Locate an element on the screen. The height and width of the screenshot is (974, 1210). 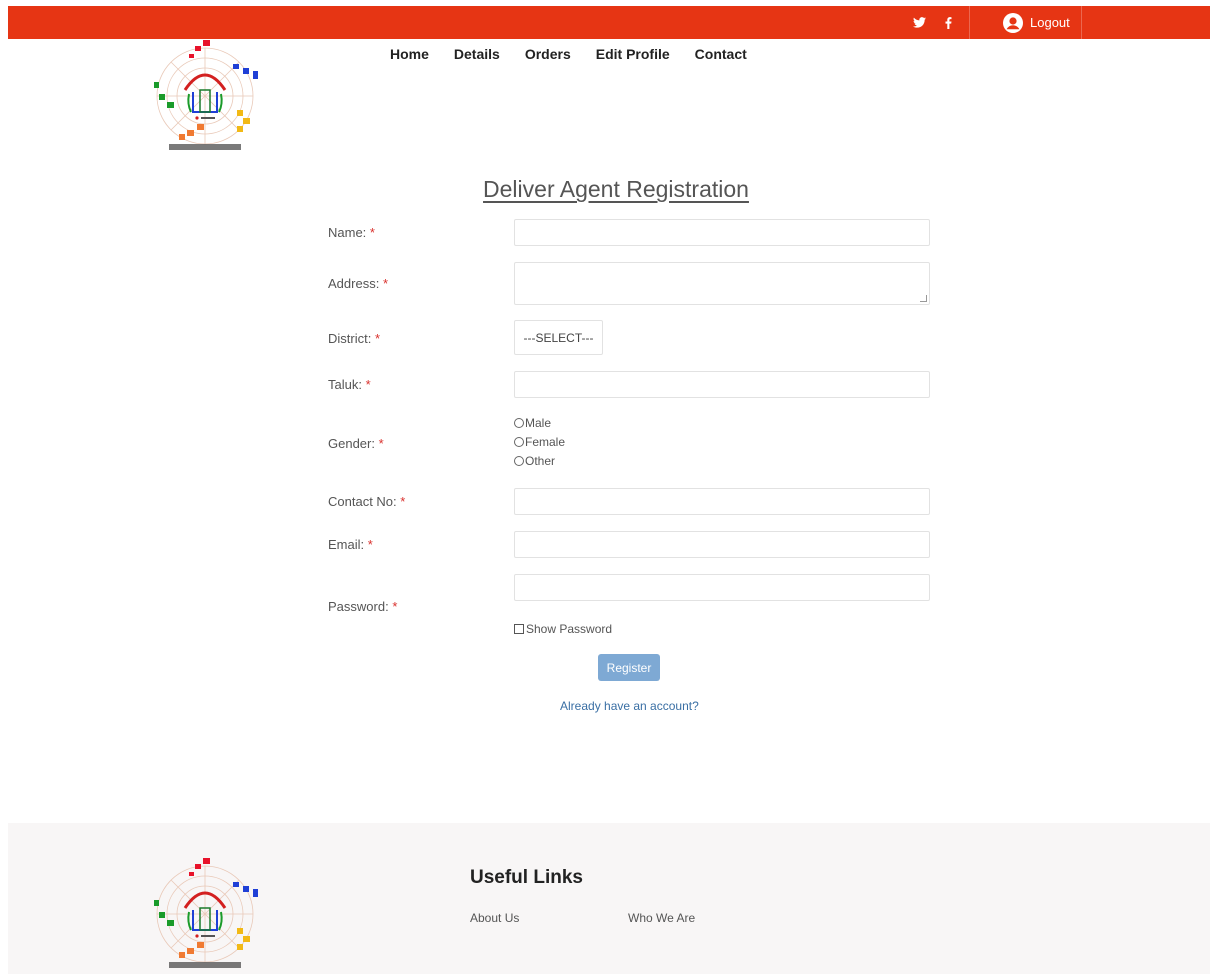
gender-option-male: Male is located at coordinates (532, 423).